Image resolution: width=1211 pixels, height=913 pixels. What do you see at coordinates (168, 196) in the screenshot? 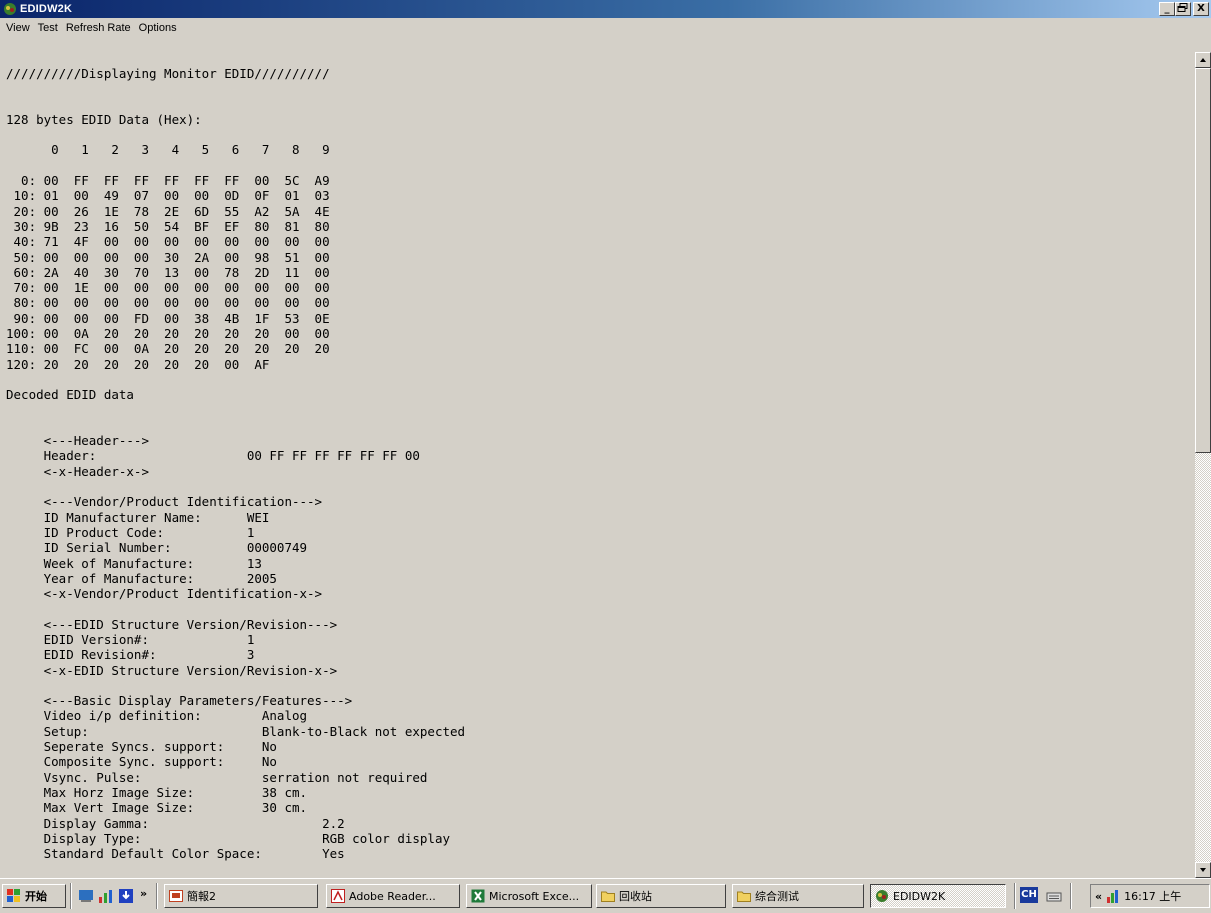
I see `output-line: 10: 01 00 49 07 00 00 0D 0F 01 03` at bounding box center [168, 196].